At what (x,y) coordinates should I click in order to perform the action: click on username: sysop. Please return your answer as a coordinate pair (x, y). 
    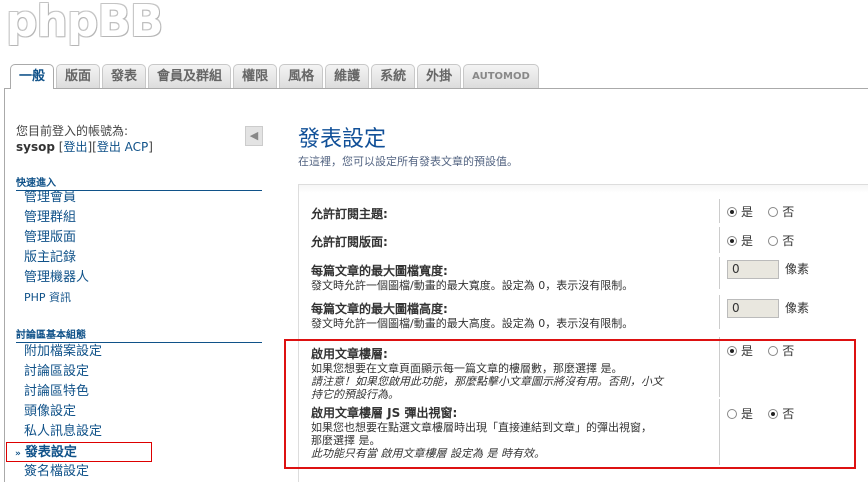
    Looking at the image, I should click on (35, 147).